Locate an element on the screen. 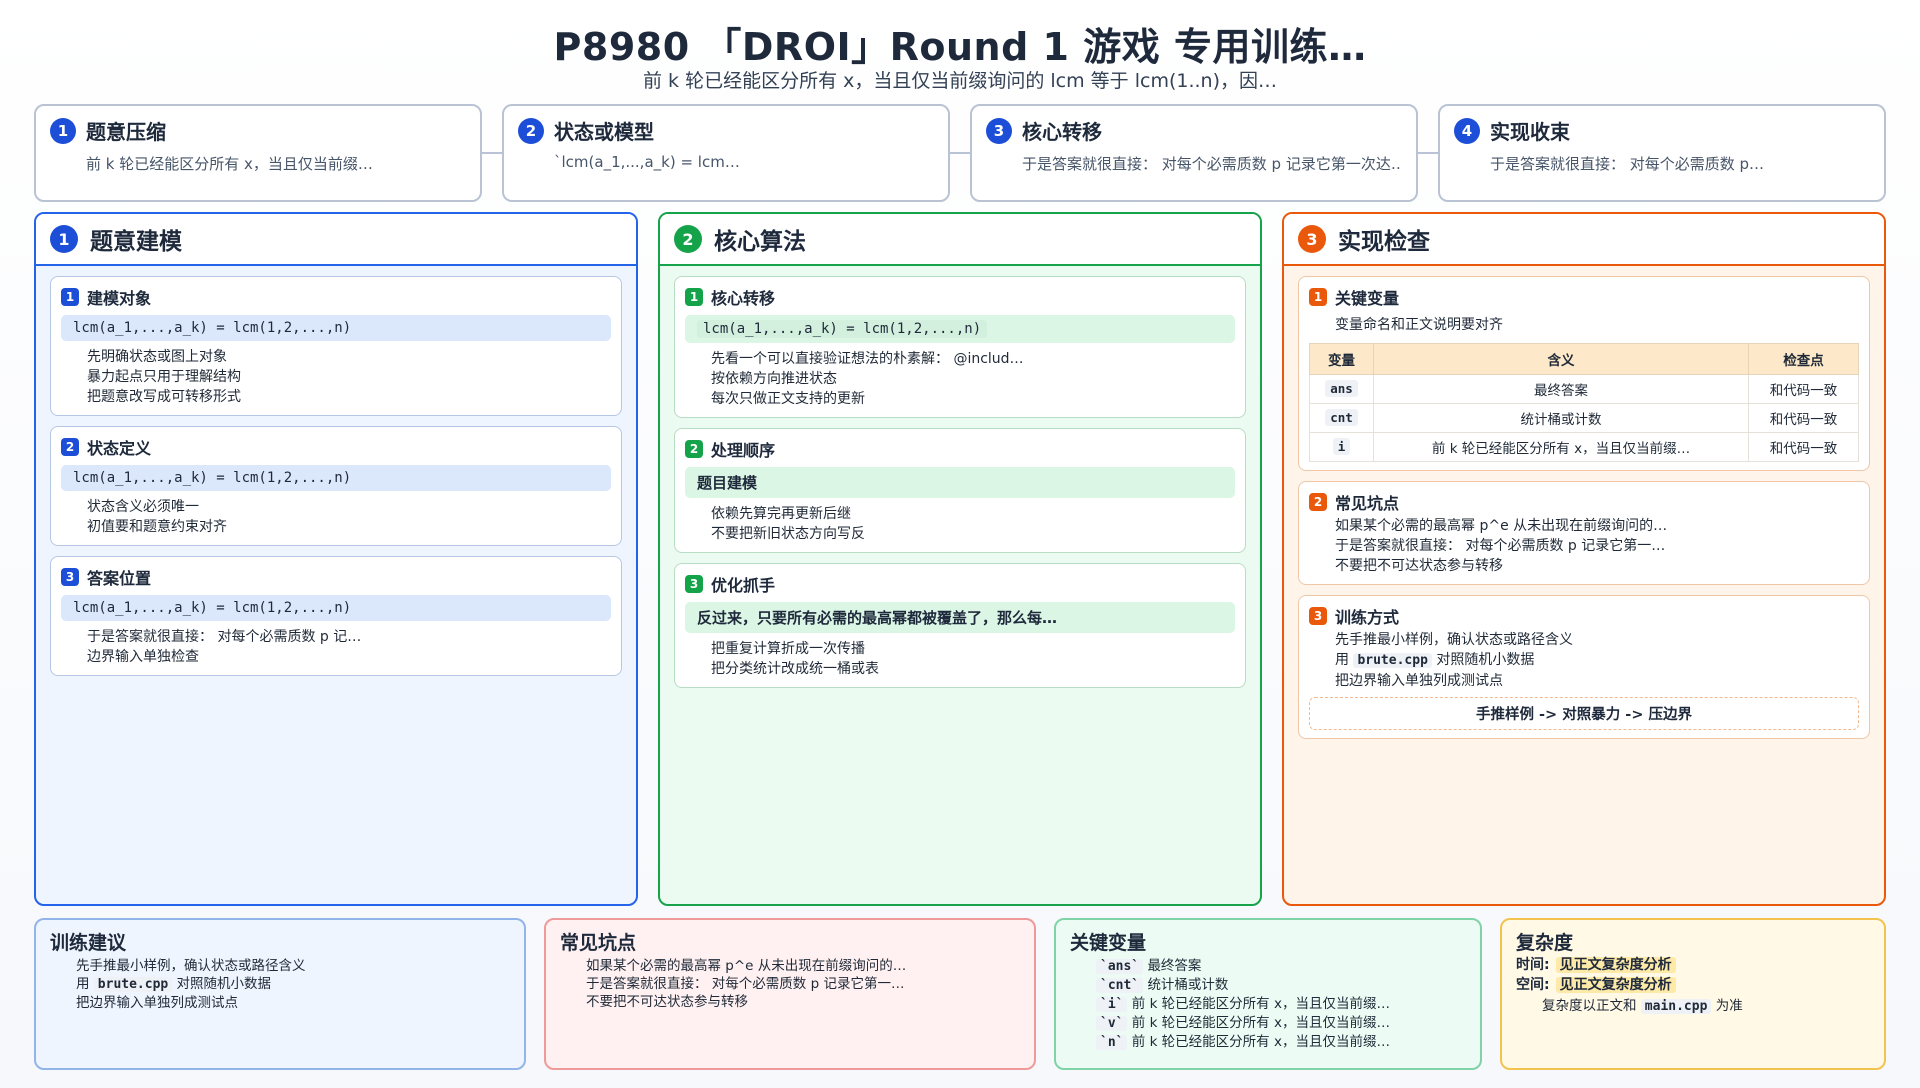  step-number-badge: 3 is located at coordinates (999, 130).